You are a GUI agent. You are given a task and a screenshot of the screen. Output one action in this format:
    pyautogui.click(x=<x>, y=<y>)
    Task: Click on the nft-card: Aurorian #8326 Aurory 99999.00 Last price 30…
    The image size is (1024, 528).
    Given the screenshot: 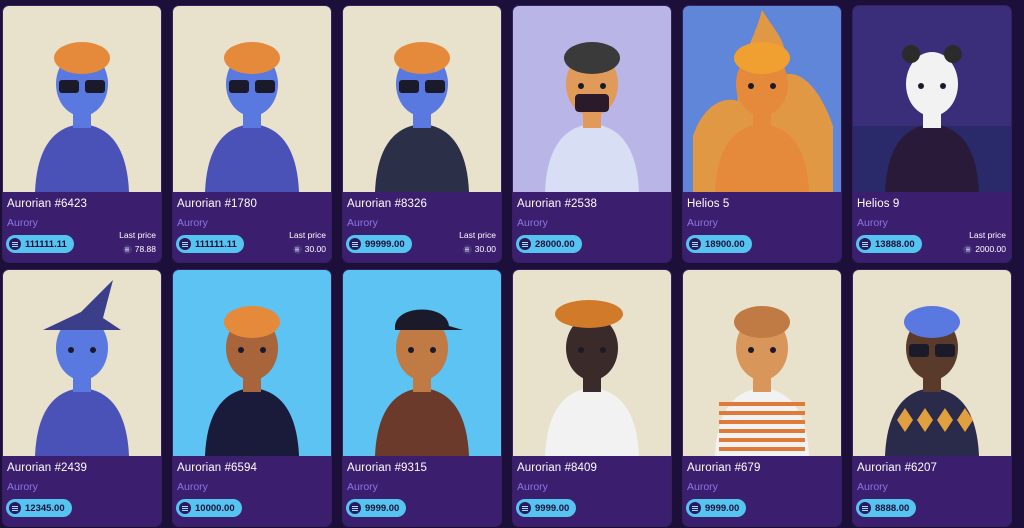 What is the action you would take?
    pyautogui.click(x=422, y=134)
    